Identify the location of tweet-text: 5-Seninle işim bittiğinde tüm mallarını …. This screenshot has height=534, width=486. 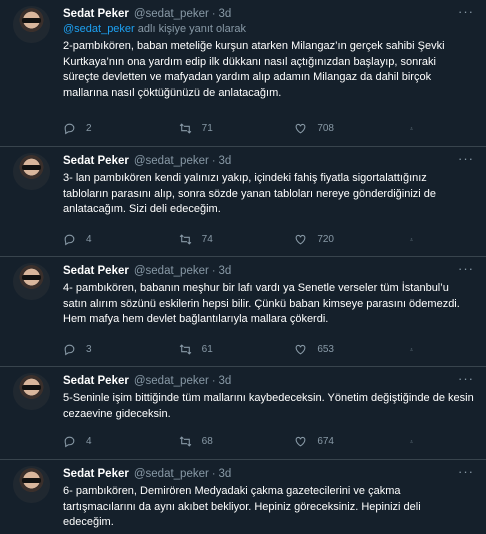
(268, 406).